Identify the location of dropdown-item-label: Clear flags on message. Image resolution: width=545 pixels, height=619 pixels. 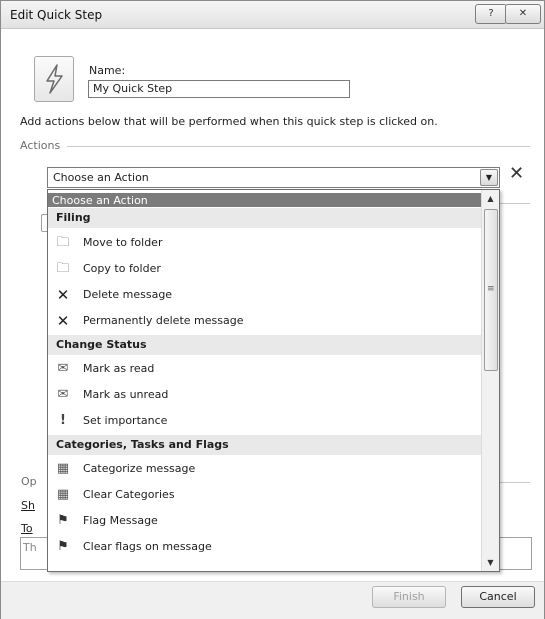
(147, 546).